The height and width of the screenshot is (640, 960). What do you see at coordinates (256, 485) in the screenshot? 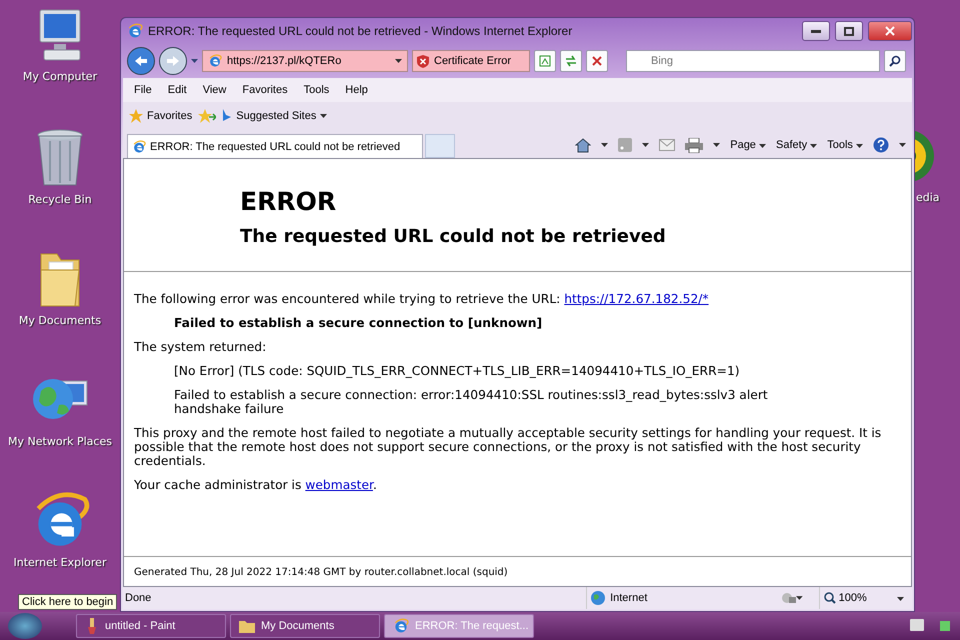
I see `admin-text: Your cache administrator is webmaster.` at bounding box center [256, 485].